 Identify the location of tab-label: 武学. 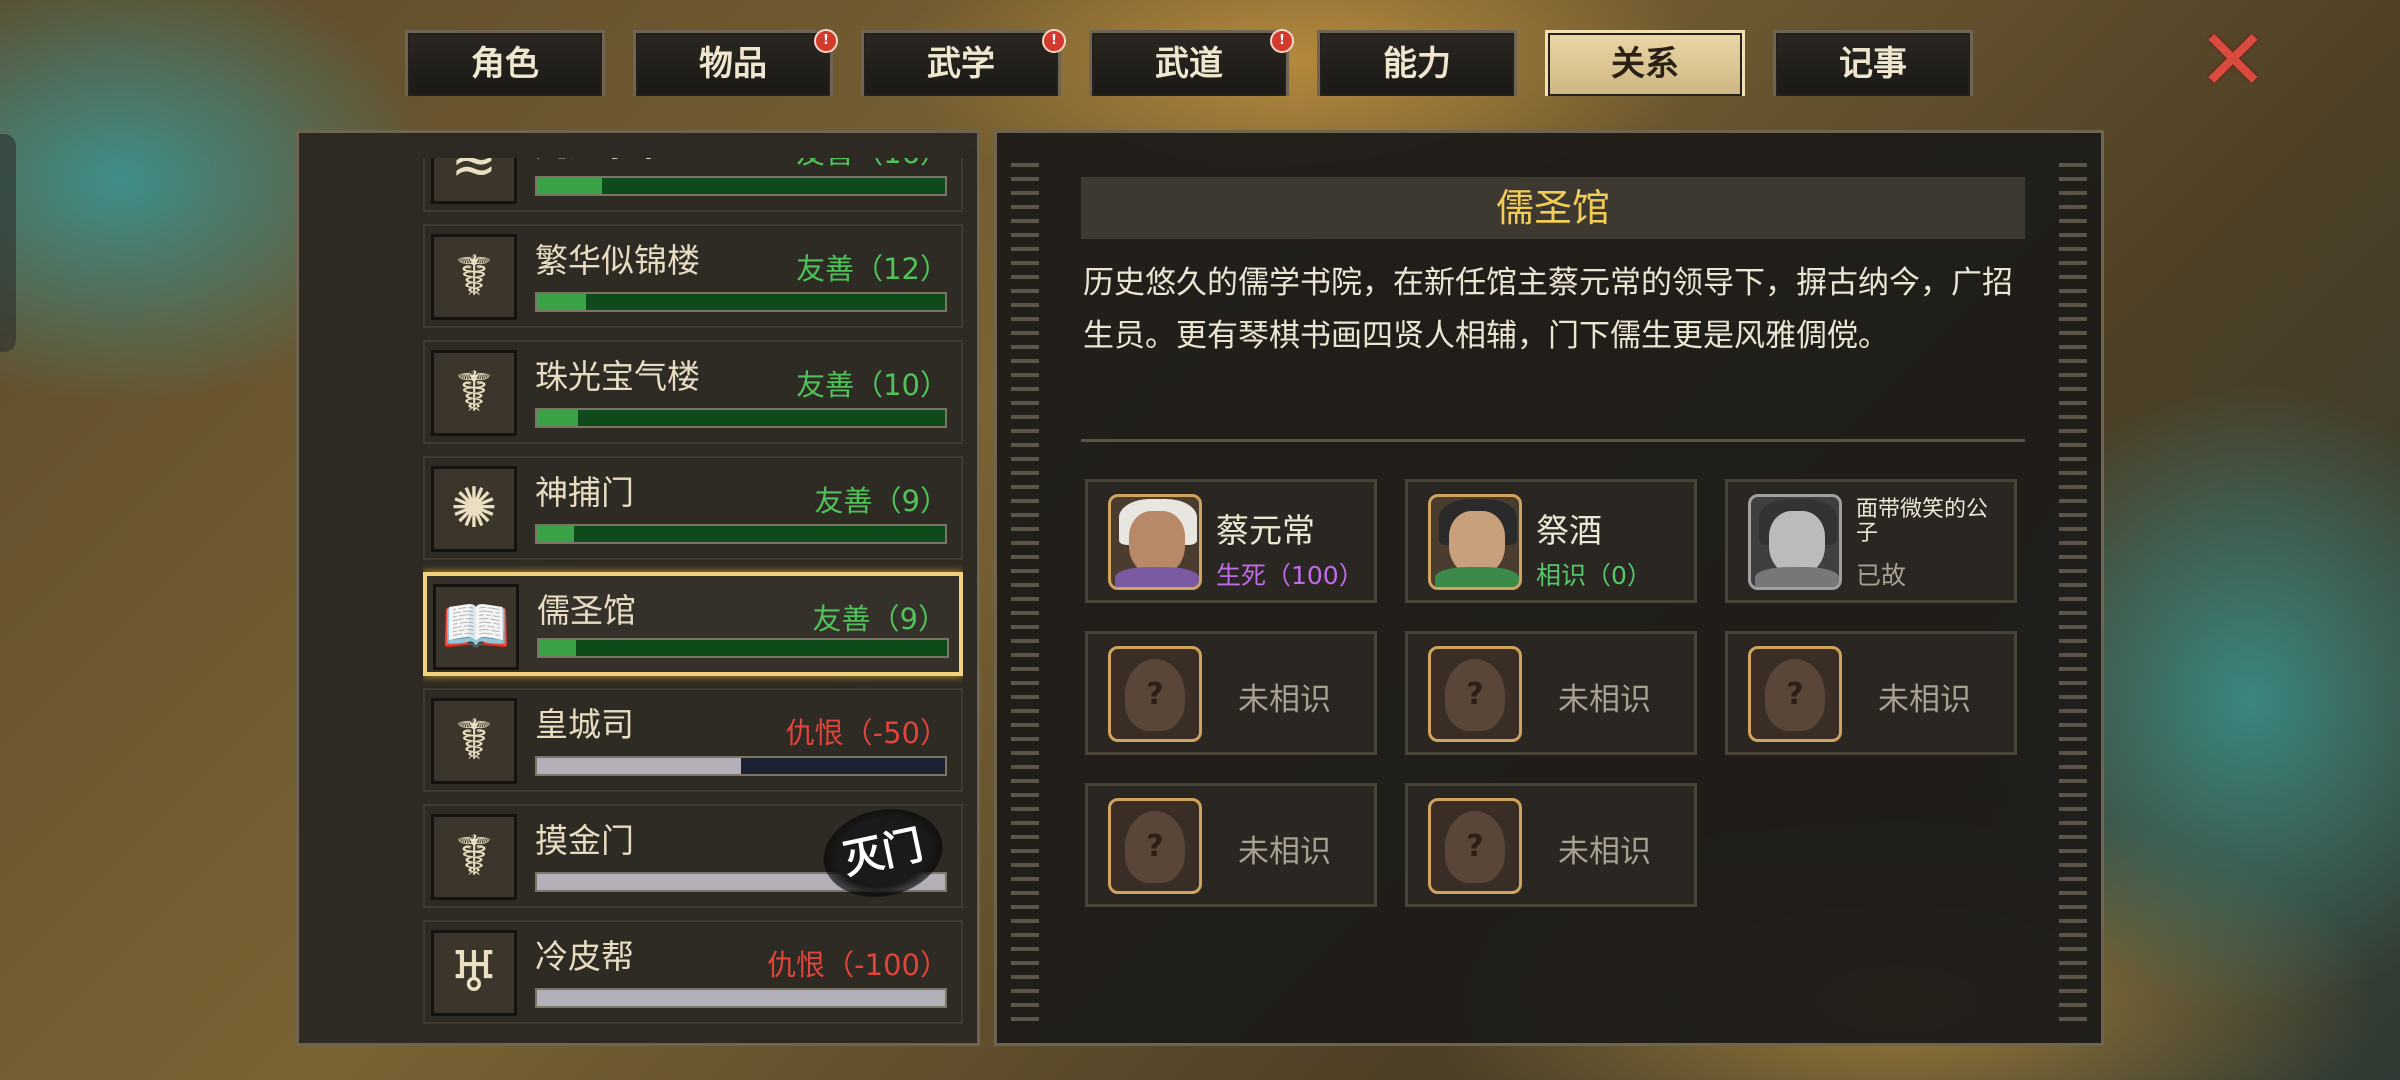
(961, 64).